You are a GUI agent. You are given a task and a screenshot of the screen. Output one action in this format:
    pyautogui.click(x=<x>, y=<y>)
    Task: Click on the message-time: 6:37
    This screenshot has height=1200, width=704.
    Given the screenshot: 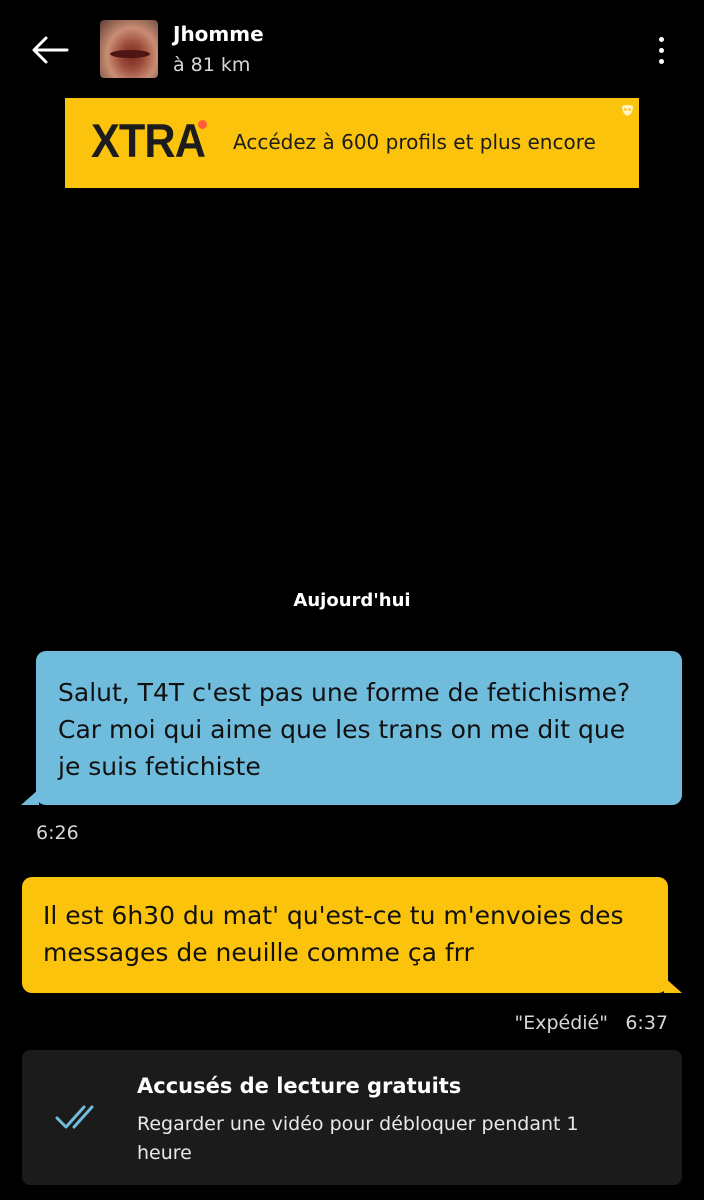 What is the action you would take?
    pyautogui.click(x=646, y=1023)
    